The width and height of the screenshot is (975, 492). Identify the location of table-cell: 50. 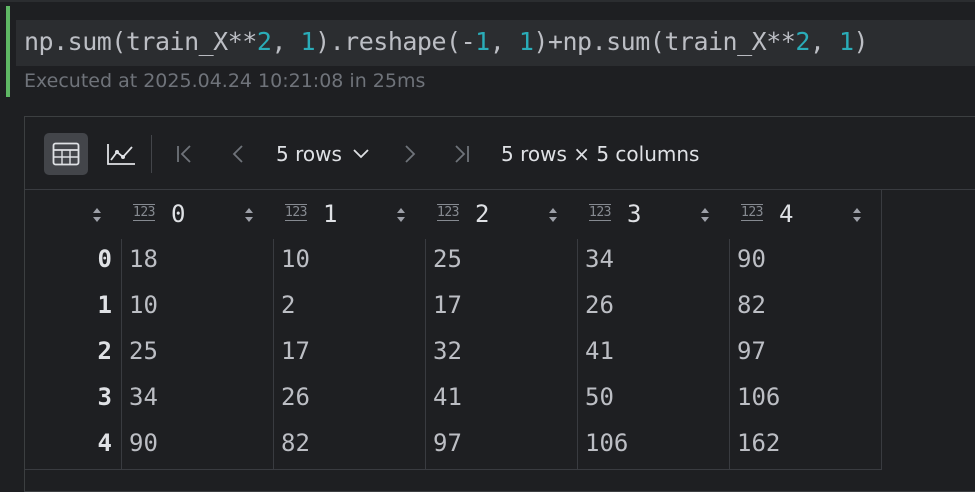
(599, 397).